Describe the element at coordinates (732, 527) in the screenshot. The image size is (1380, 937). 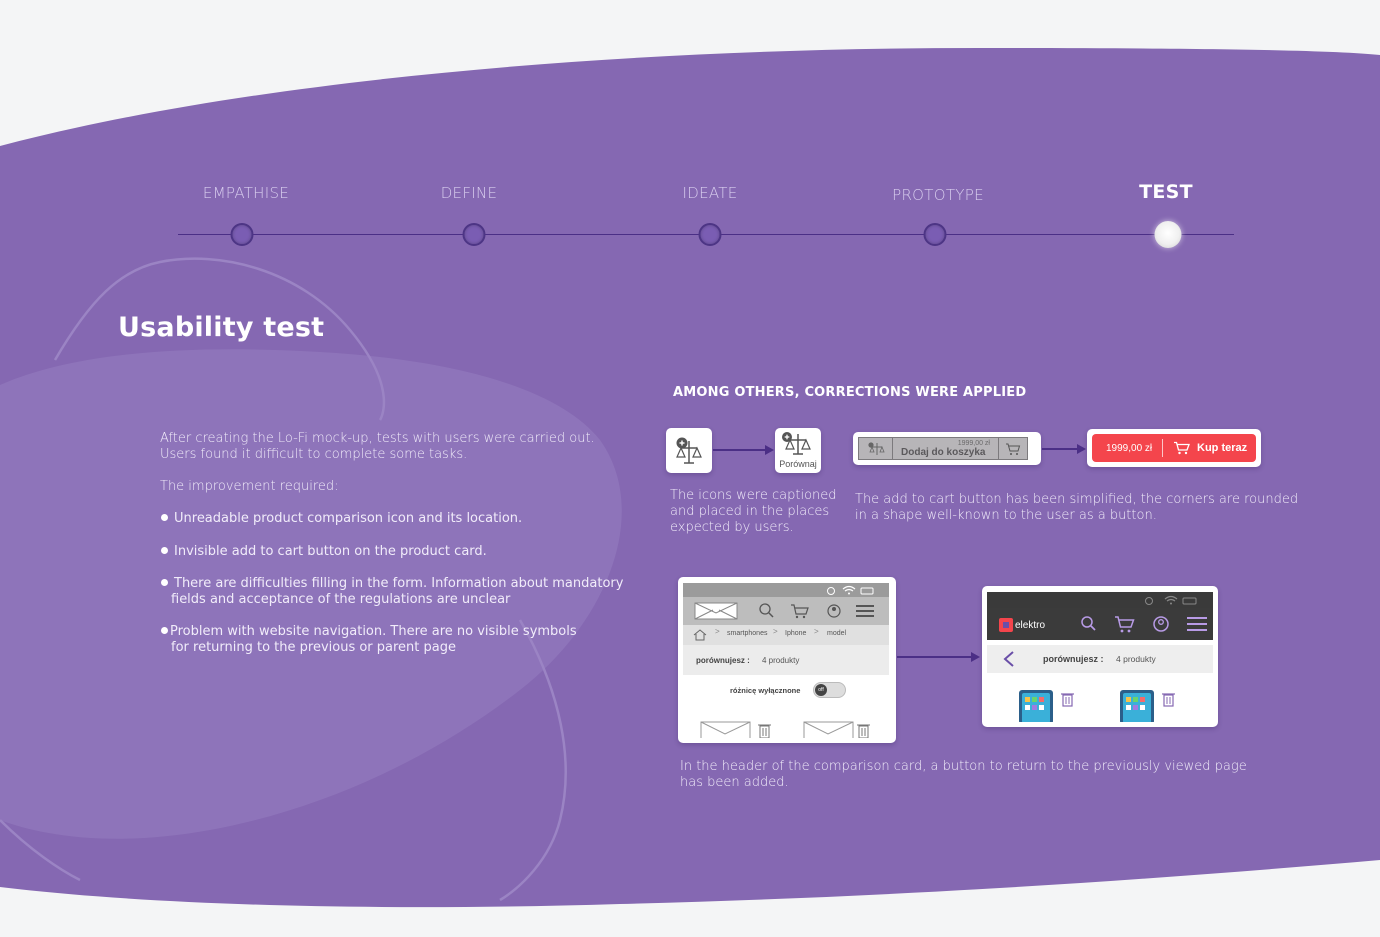
I see `caption-icons-line-3: expected by users.` at that location.